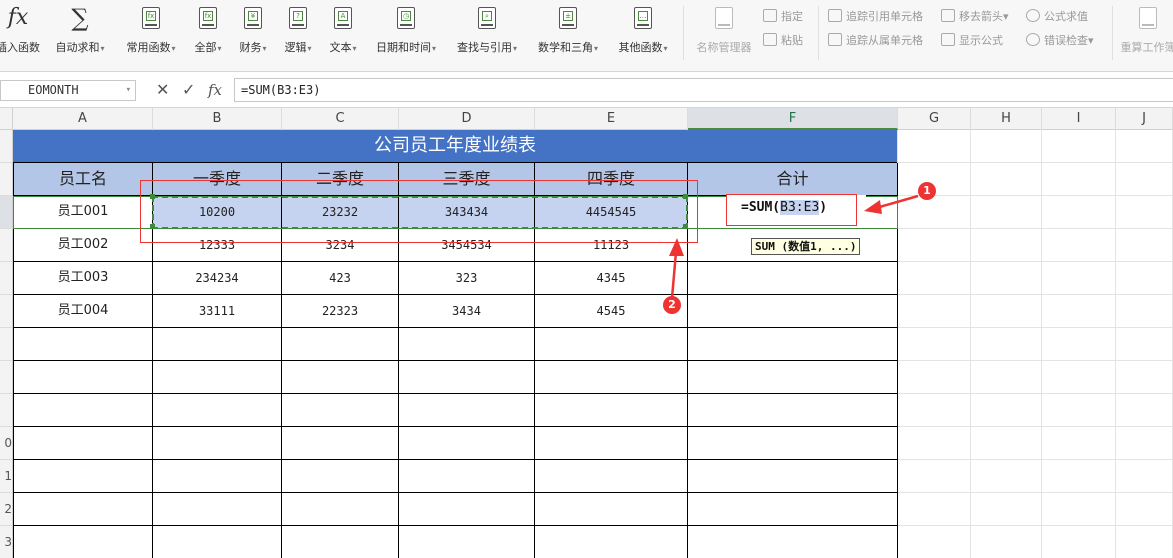 The height and width of the screenshot is (558, 1173). What do you see at coordinates (6, 476) in the screenshot?
I see `row-header: 1` at bounding box center [6, 476].